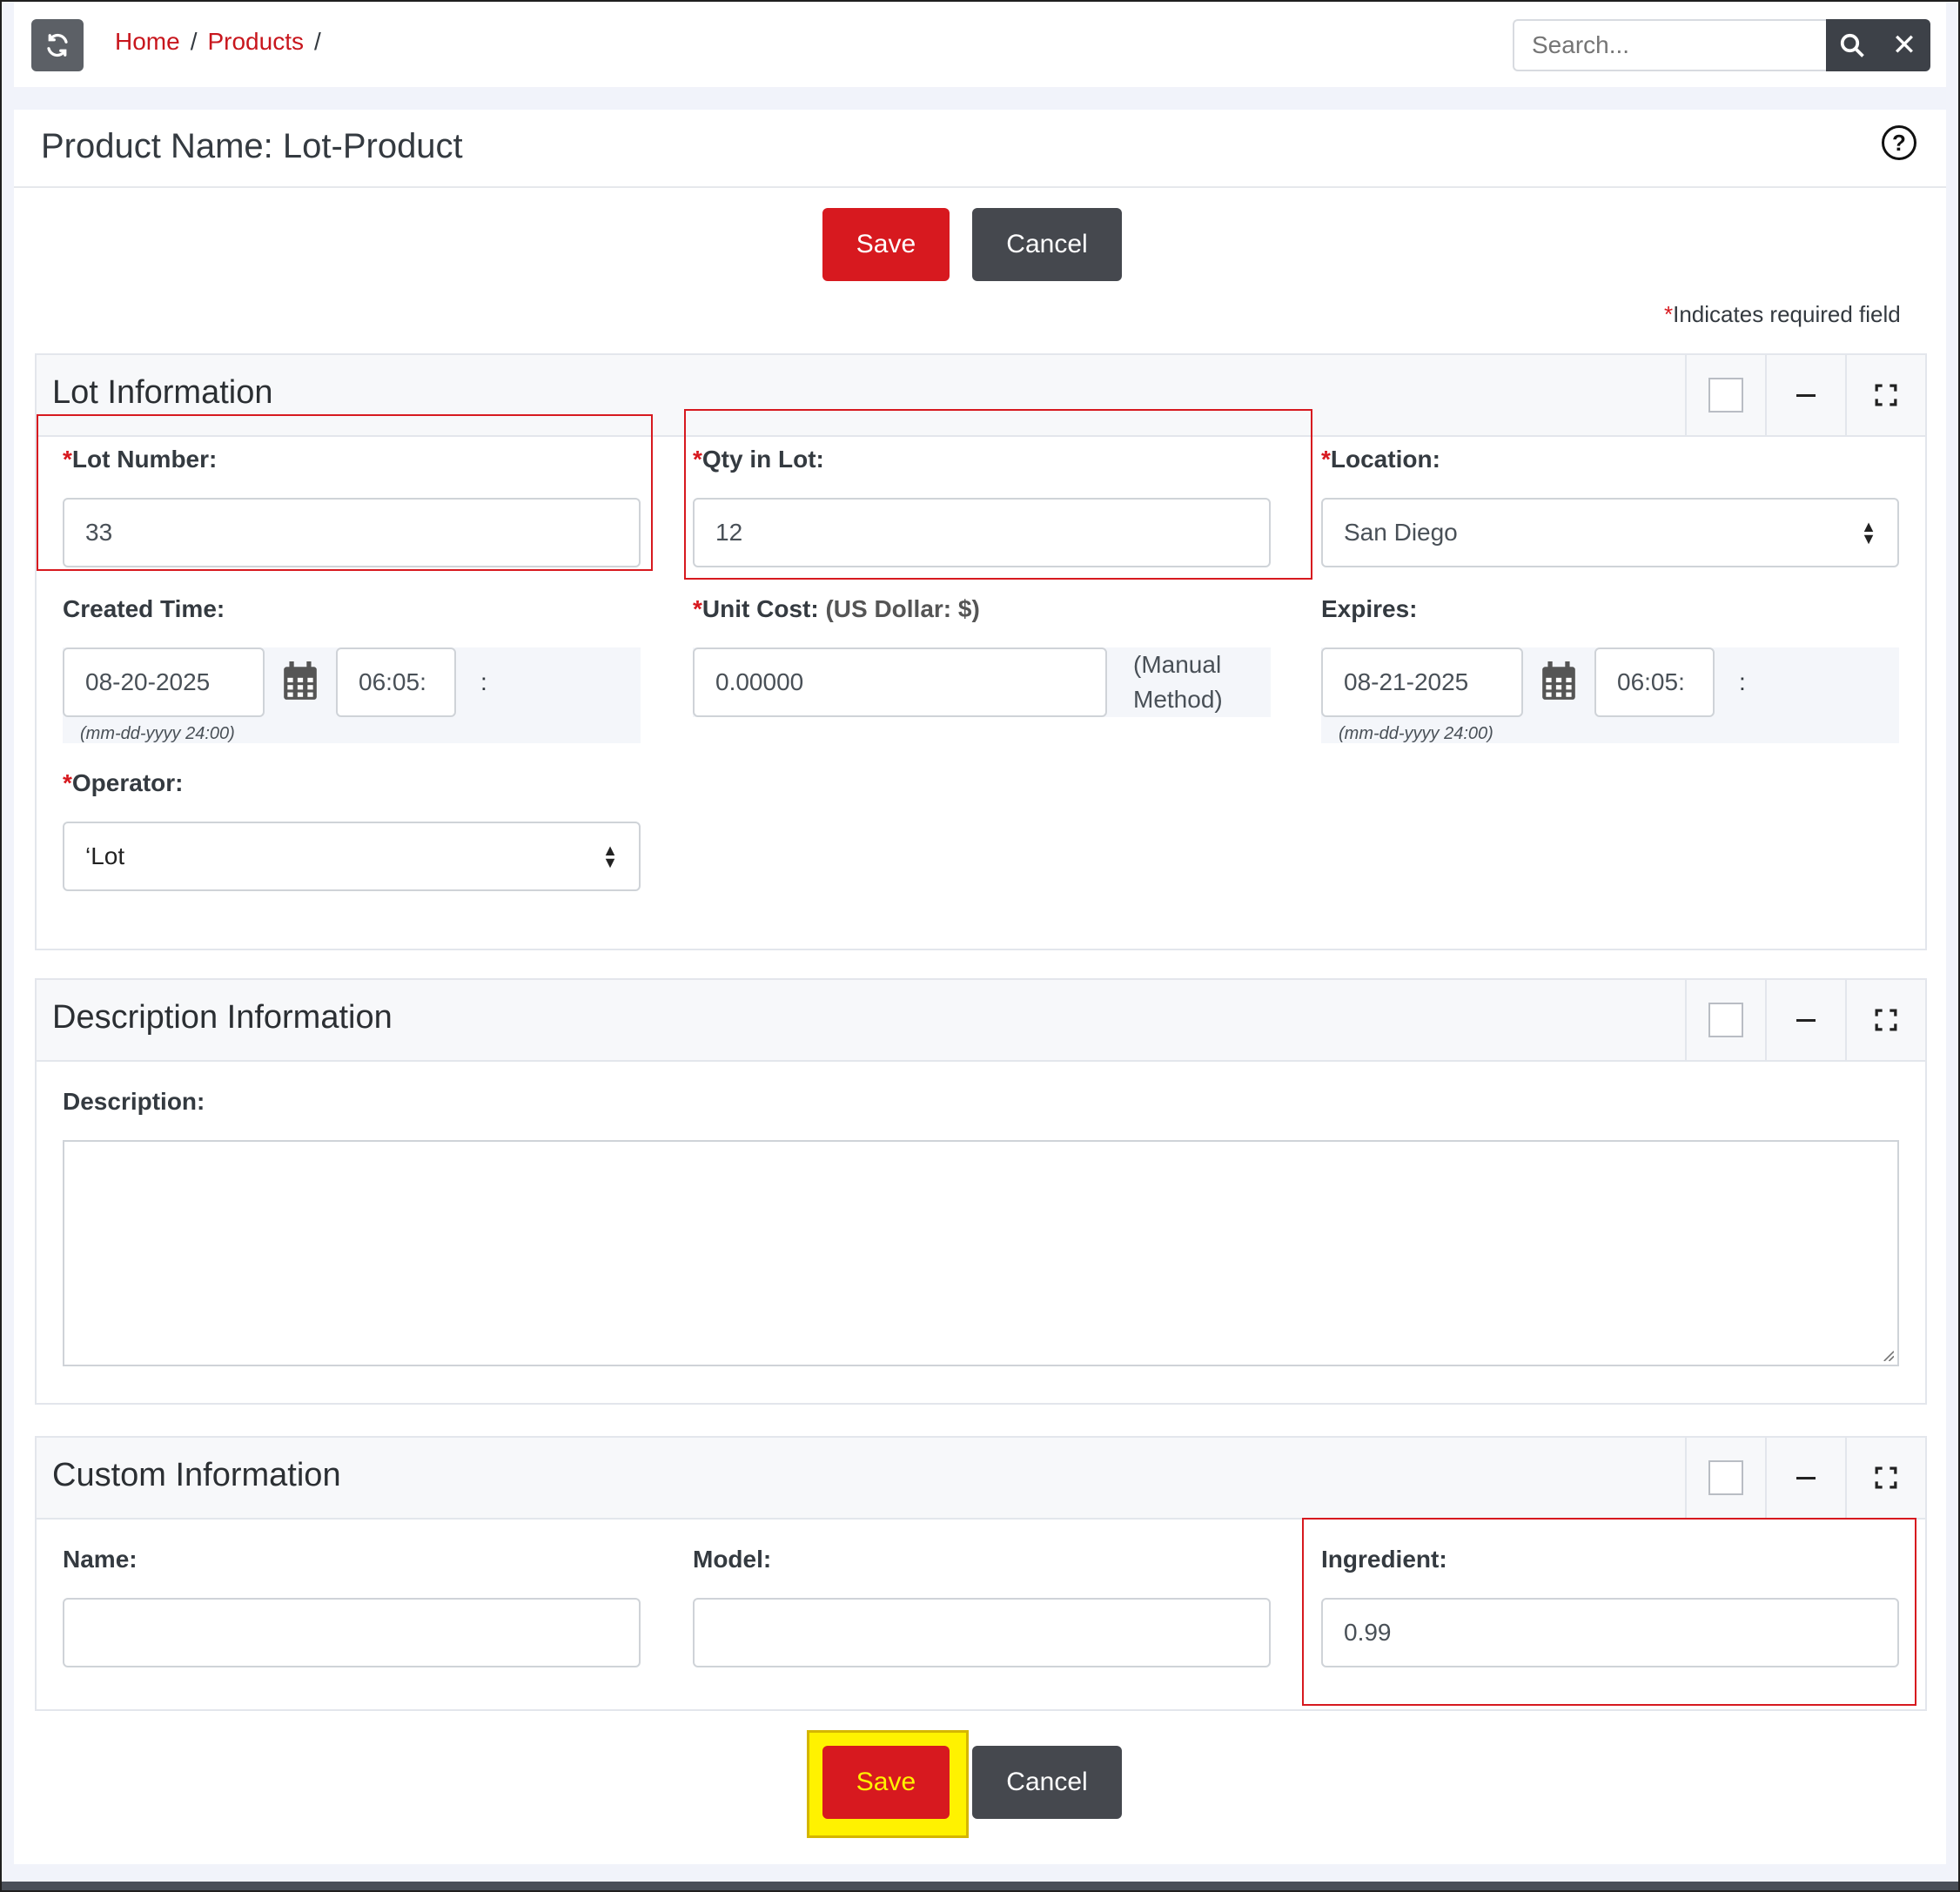  What do you see at coordinates (1899, 142) in the screenshot?
I see `help-icon: ?` at bounding box center [1899, 142].